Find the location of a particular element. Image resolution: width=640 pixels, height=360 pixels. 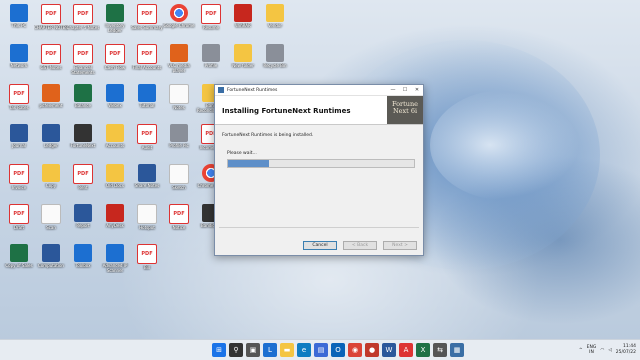

desktop-icon: Journal is located at coordinates (19, 141).